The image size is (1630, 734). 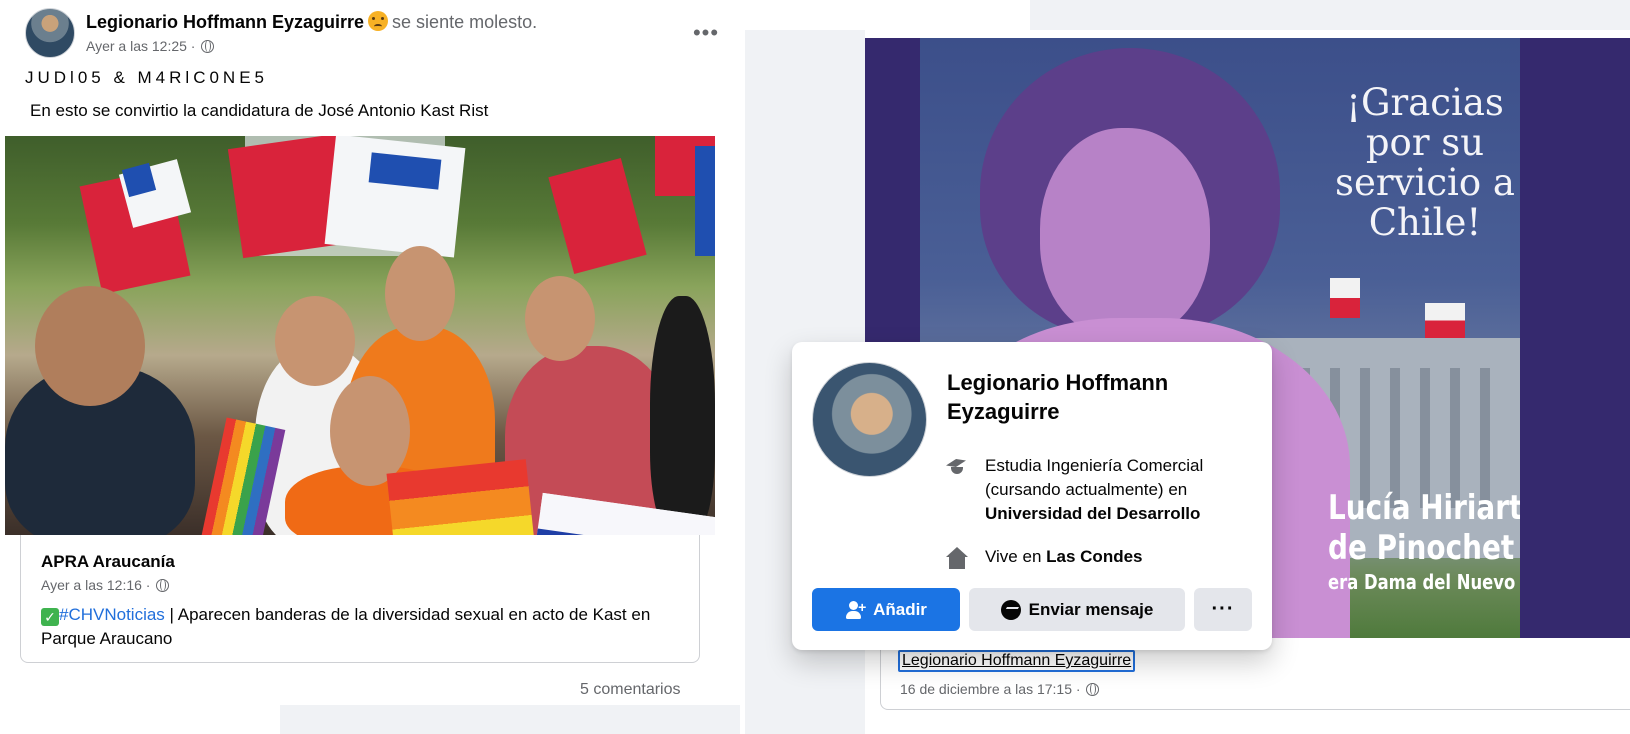 What do you see at coordinates (1091, 609) in the screenshot?
I see `send-message-label: Enviar mensaje` at bounding box center [1091, 609].